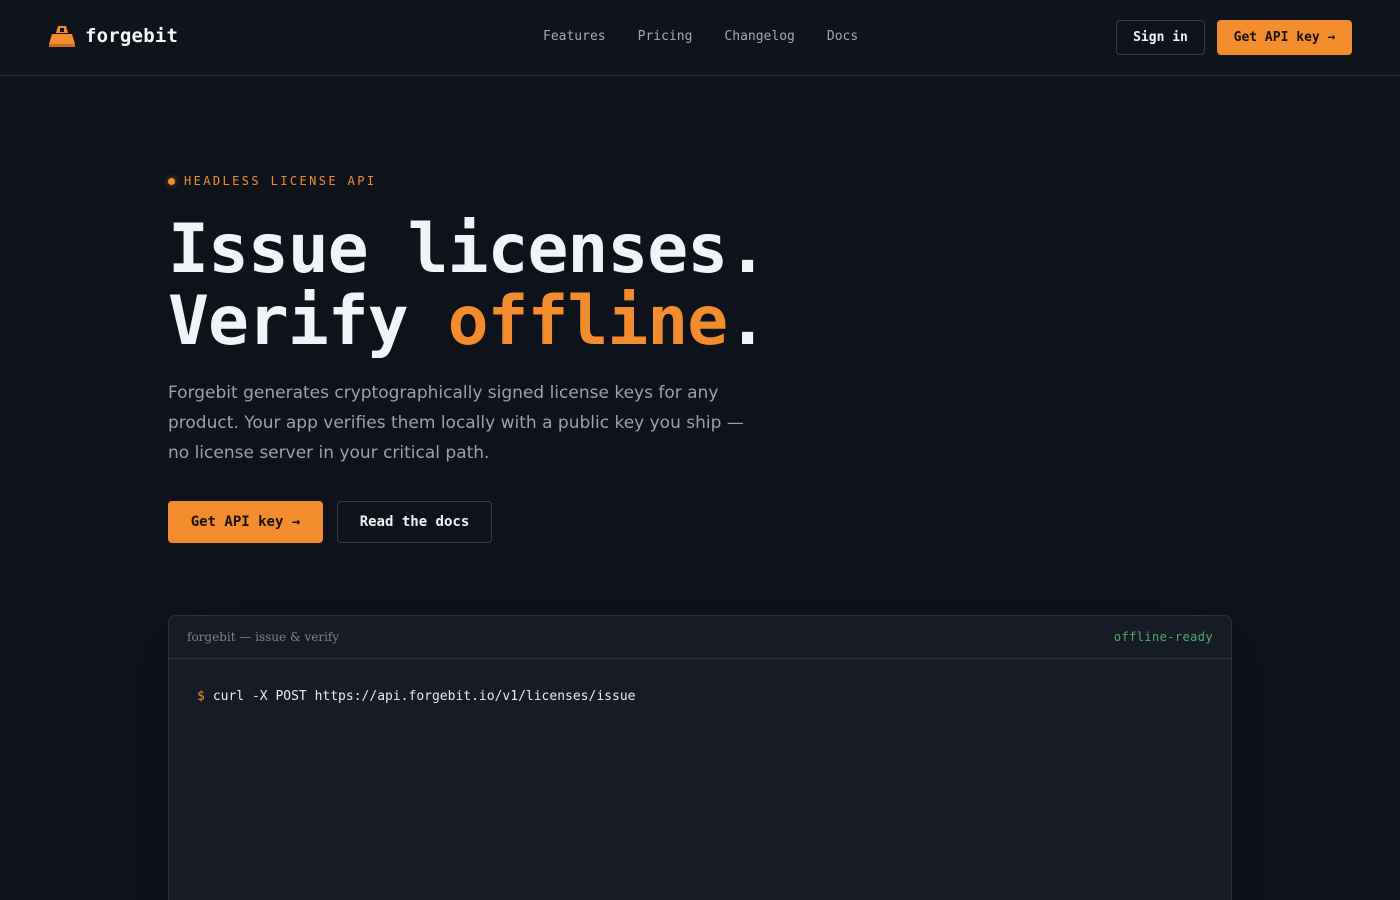 This screenshot has width=1400, height=900. I want to click on terminal-titlebar: forgebit — issue & verify offline-ready, so click(700, 637).